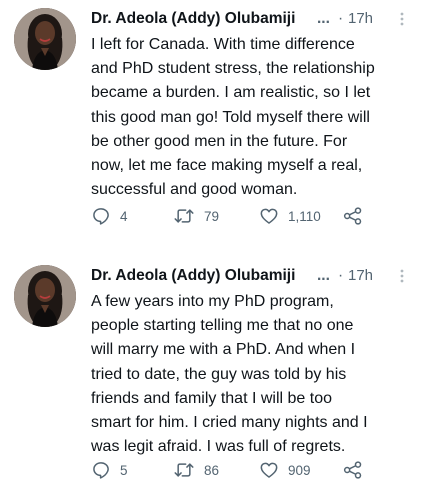 Image resolution: width=427 pixels, height=502 pixels. I want to click on tweet-text-line: I left for Canada. With time difference, so click(223, 44).